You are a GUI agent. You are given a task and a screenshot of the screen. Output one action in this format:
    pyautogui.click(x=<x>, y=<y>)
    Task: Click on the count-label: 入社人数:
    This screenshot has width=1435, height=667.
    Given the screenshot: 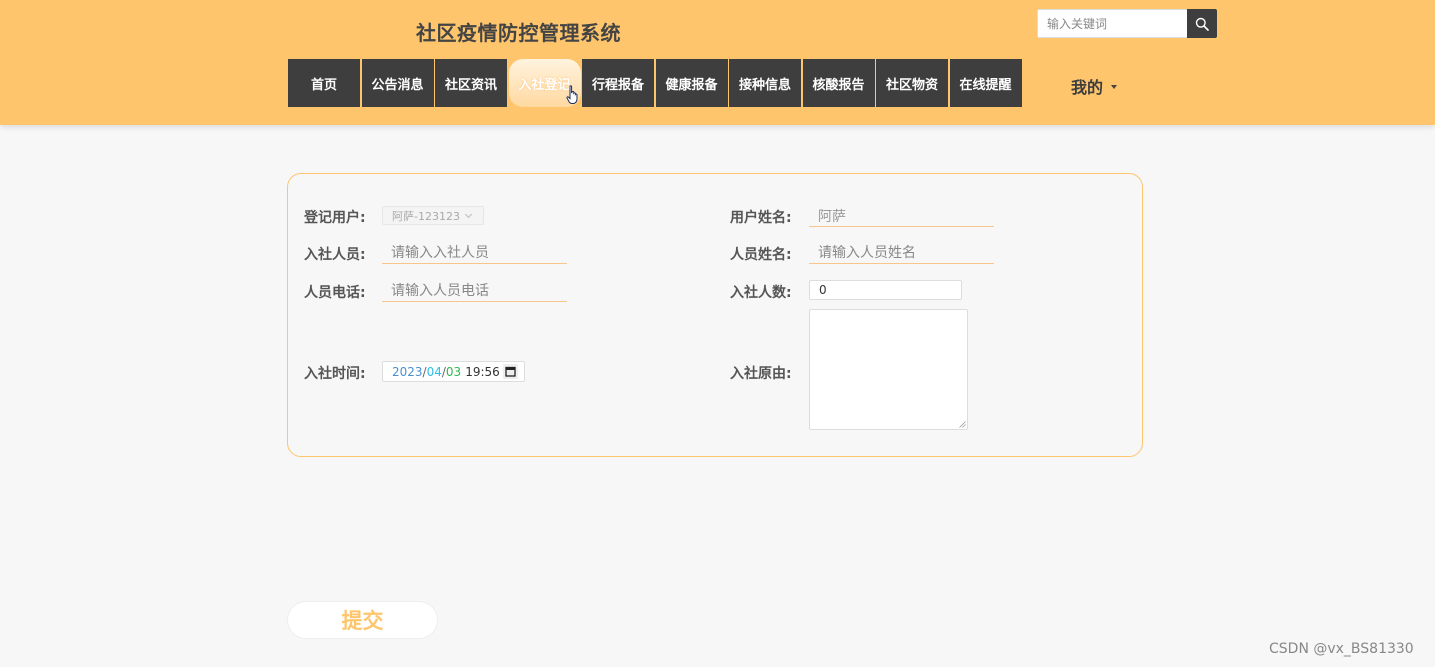 What is the action you would take?
    pyautogui.click(x=761, y=293)
    